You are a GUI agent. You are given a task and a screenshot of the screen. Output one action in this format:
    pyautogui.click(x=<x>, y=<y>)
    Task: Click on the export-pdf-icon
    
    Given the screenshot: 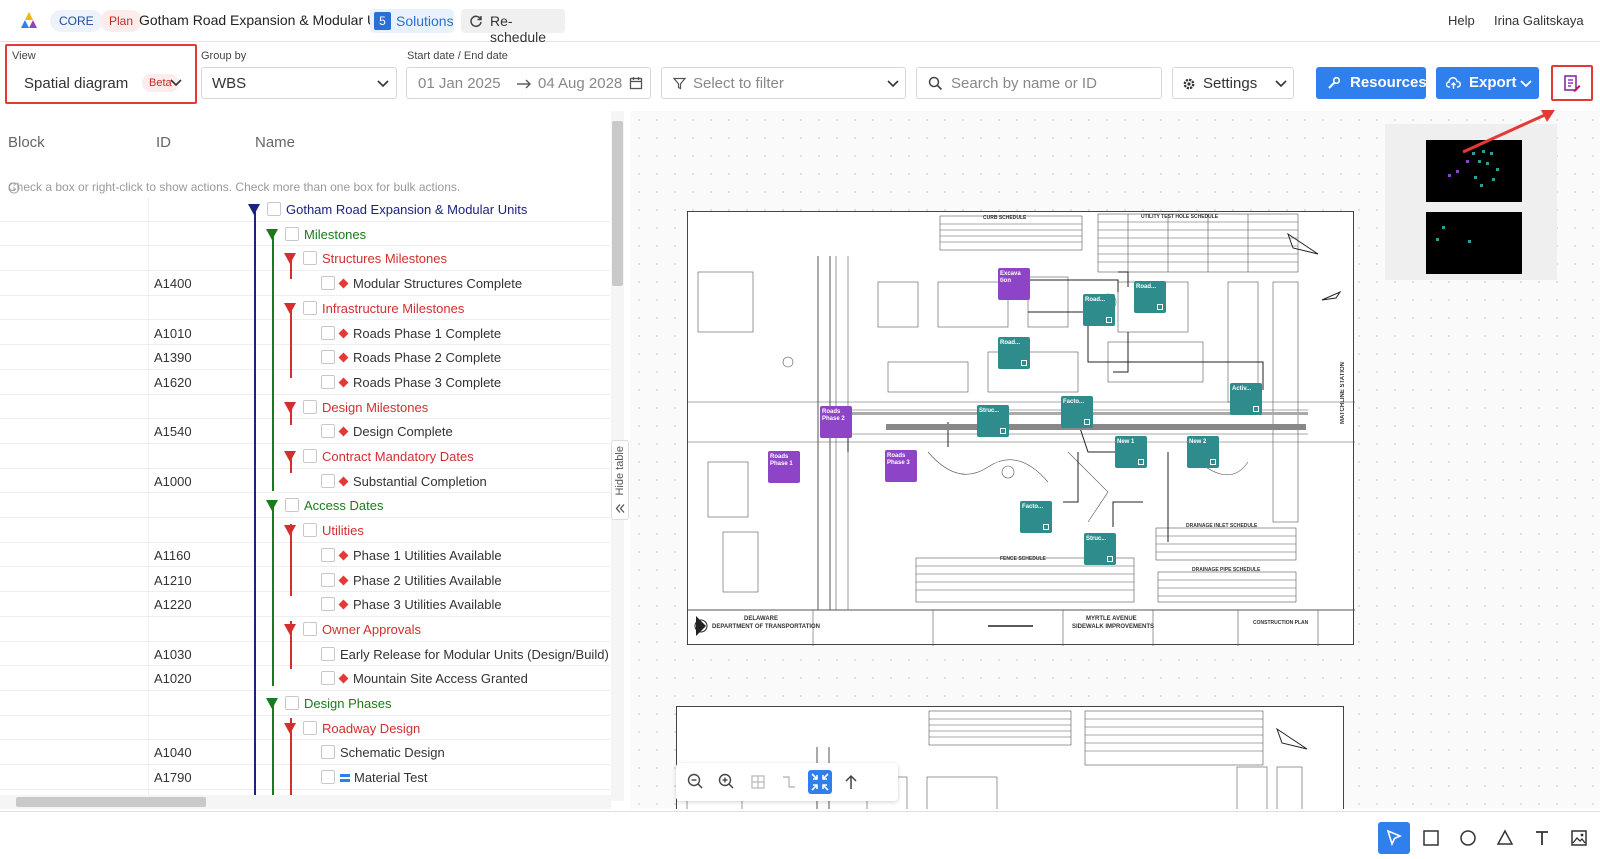 What is the action you would take?
    pyautogui.click(x=1572, y=84)
    